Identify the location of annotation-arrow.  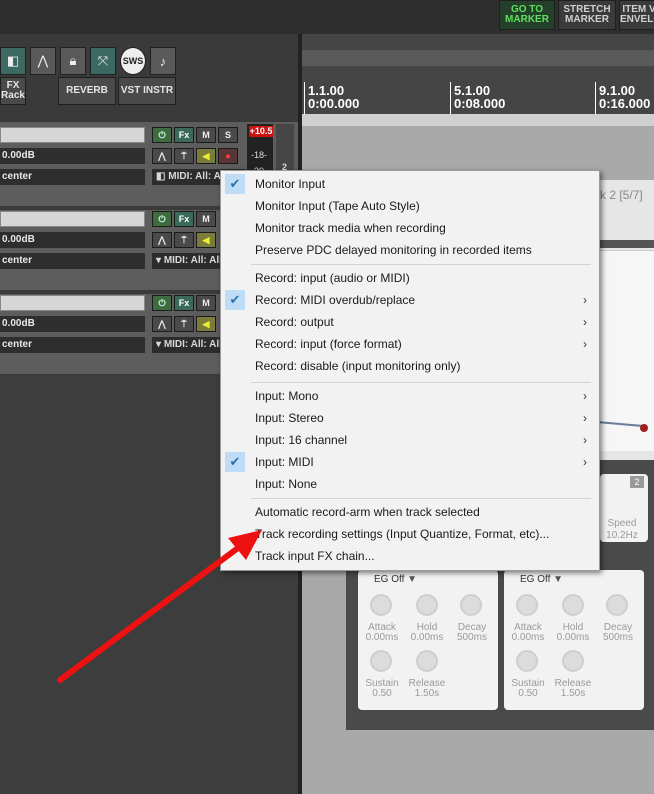
(159, 606).